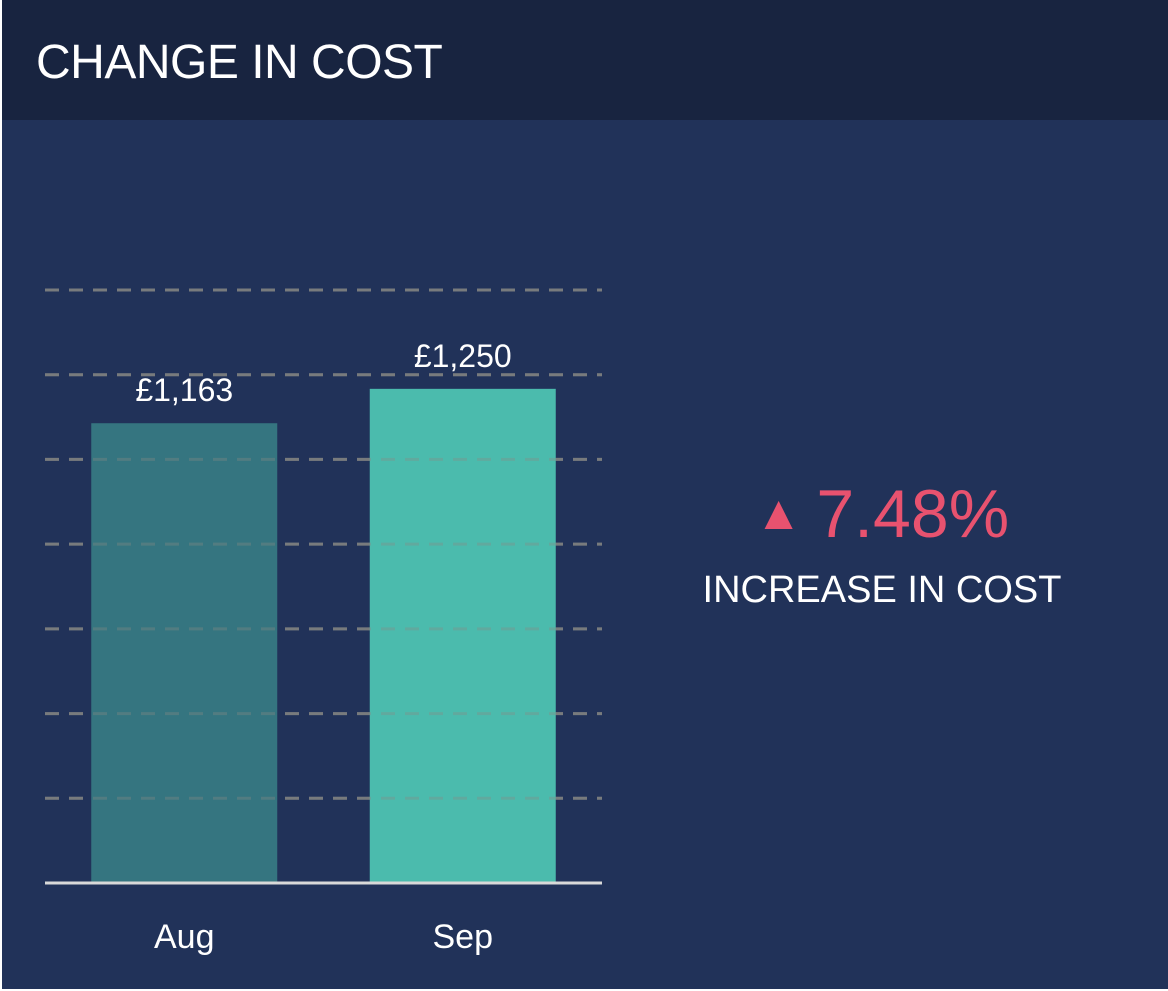 This screenshot has height=991, width=1168. Describe the element at coordinates (184, 390) in the screenshot. I see `data-label-aug: £1,163` at that location.